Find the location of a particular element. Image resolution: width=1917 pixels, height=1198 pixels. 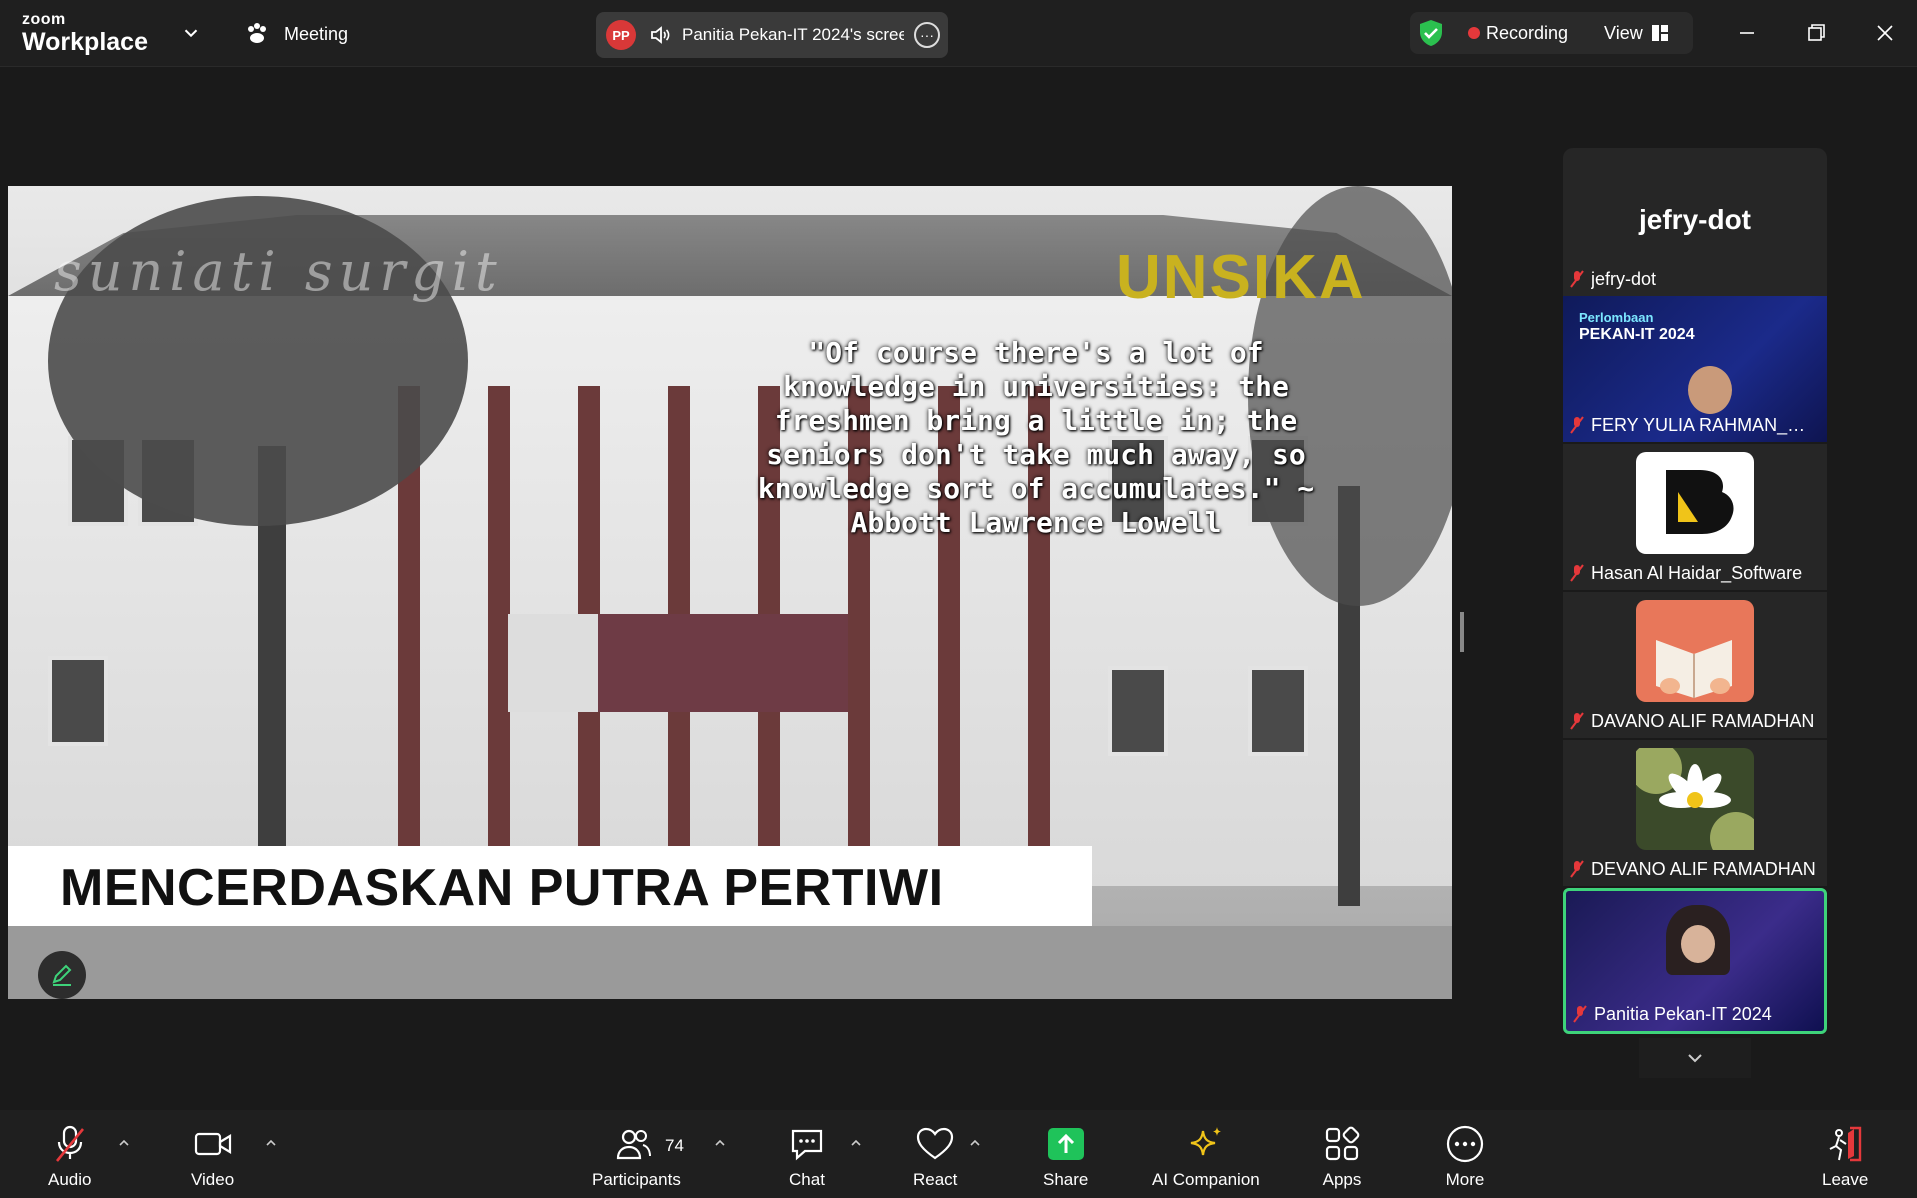

security-shield-icon is located at coordinates (1431, 33).